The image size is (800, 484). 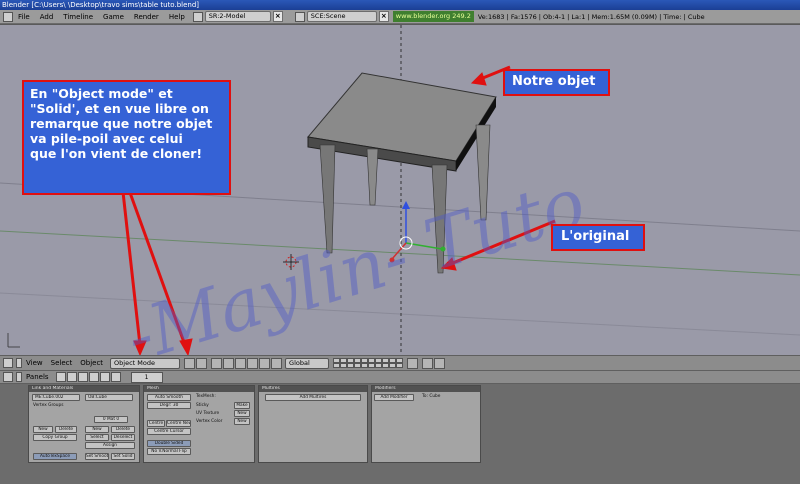 I want to click on material-index-field: 0 Mat 0, so click(x=111, y=419).